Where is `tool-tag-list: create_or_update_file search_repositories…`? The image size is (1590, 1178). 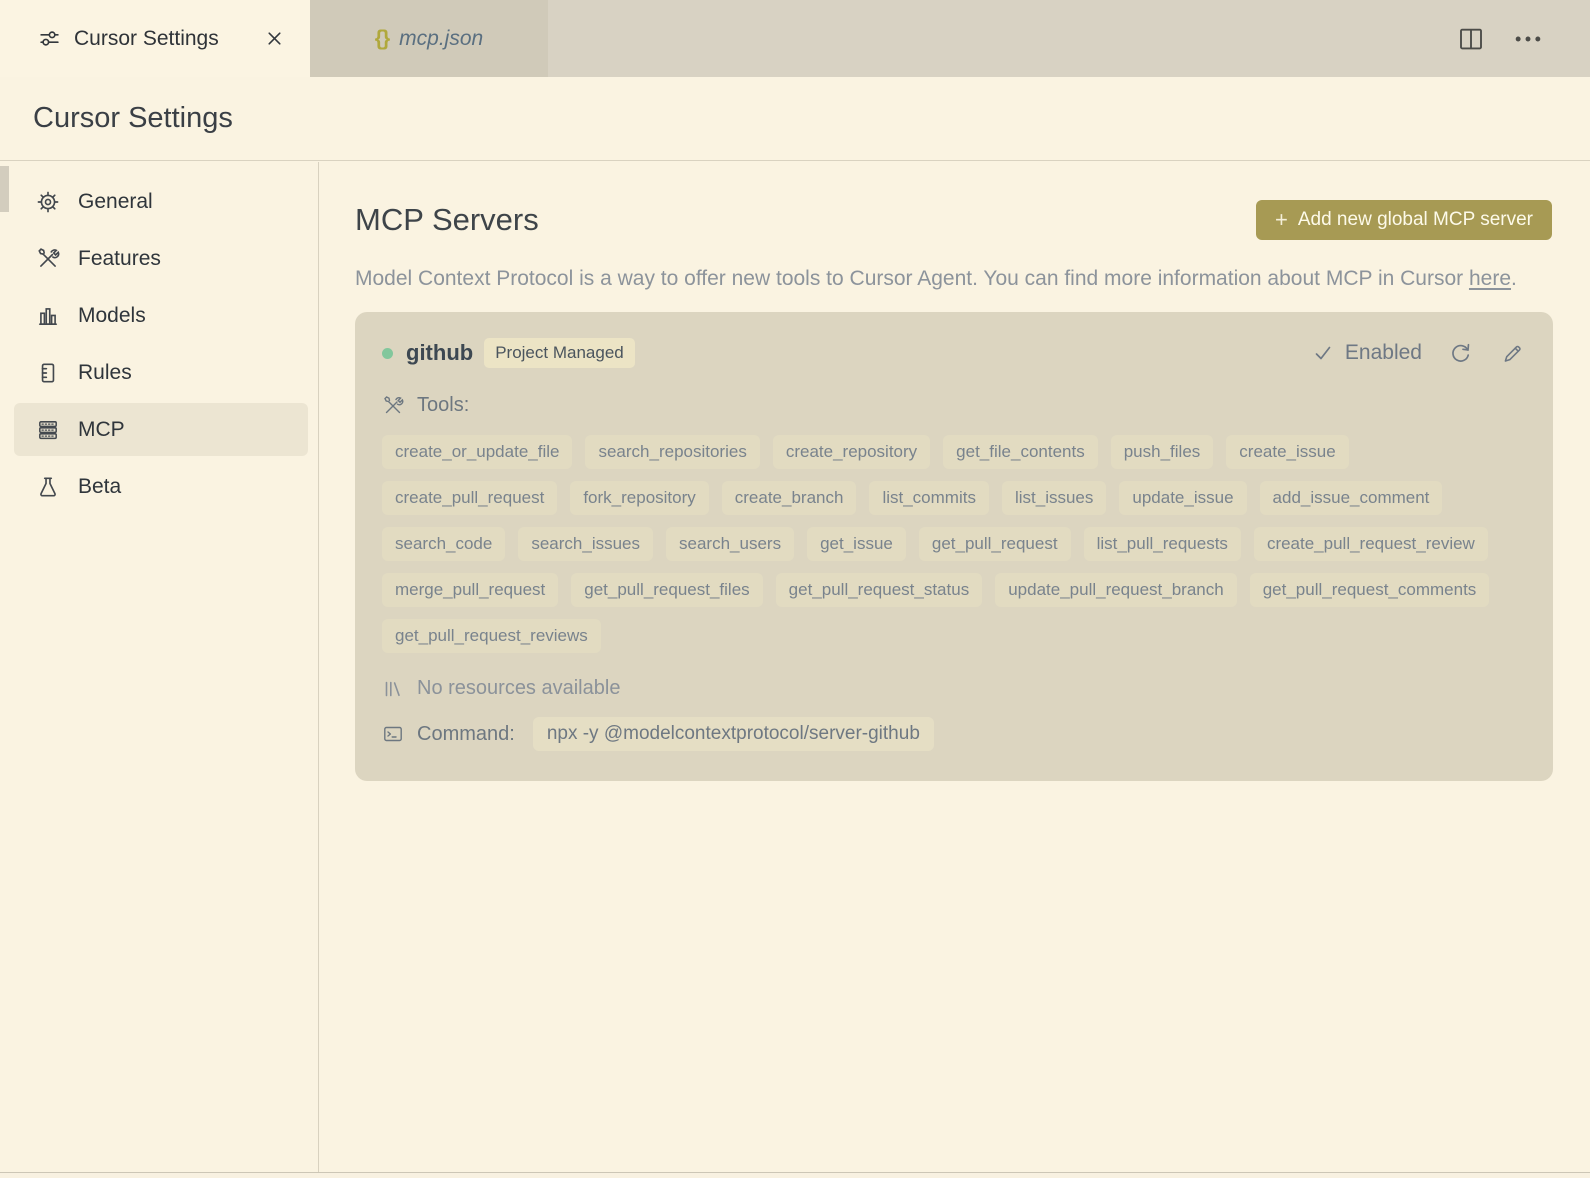
tool-tag-list: create_or_update_file search_repositories… is located at coordinates (947, 544).